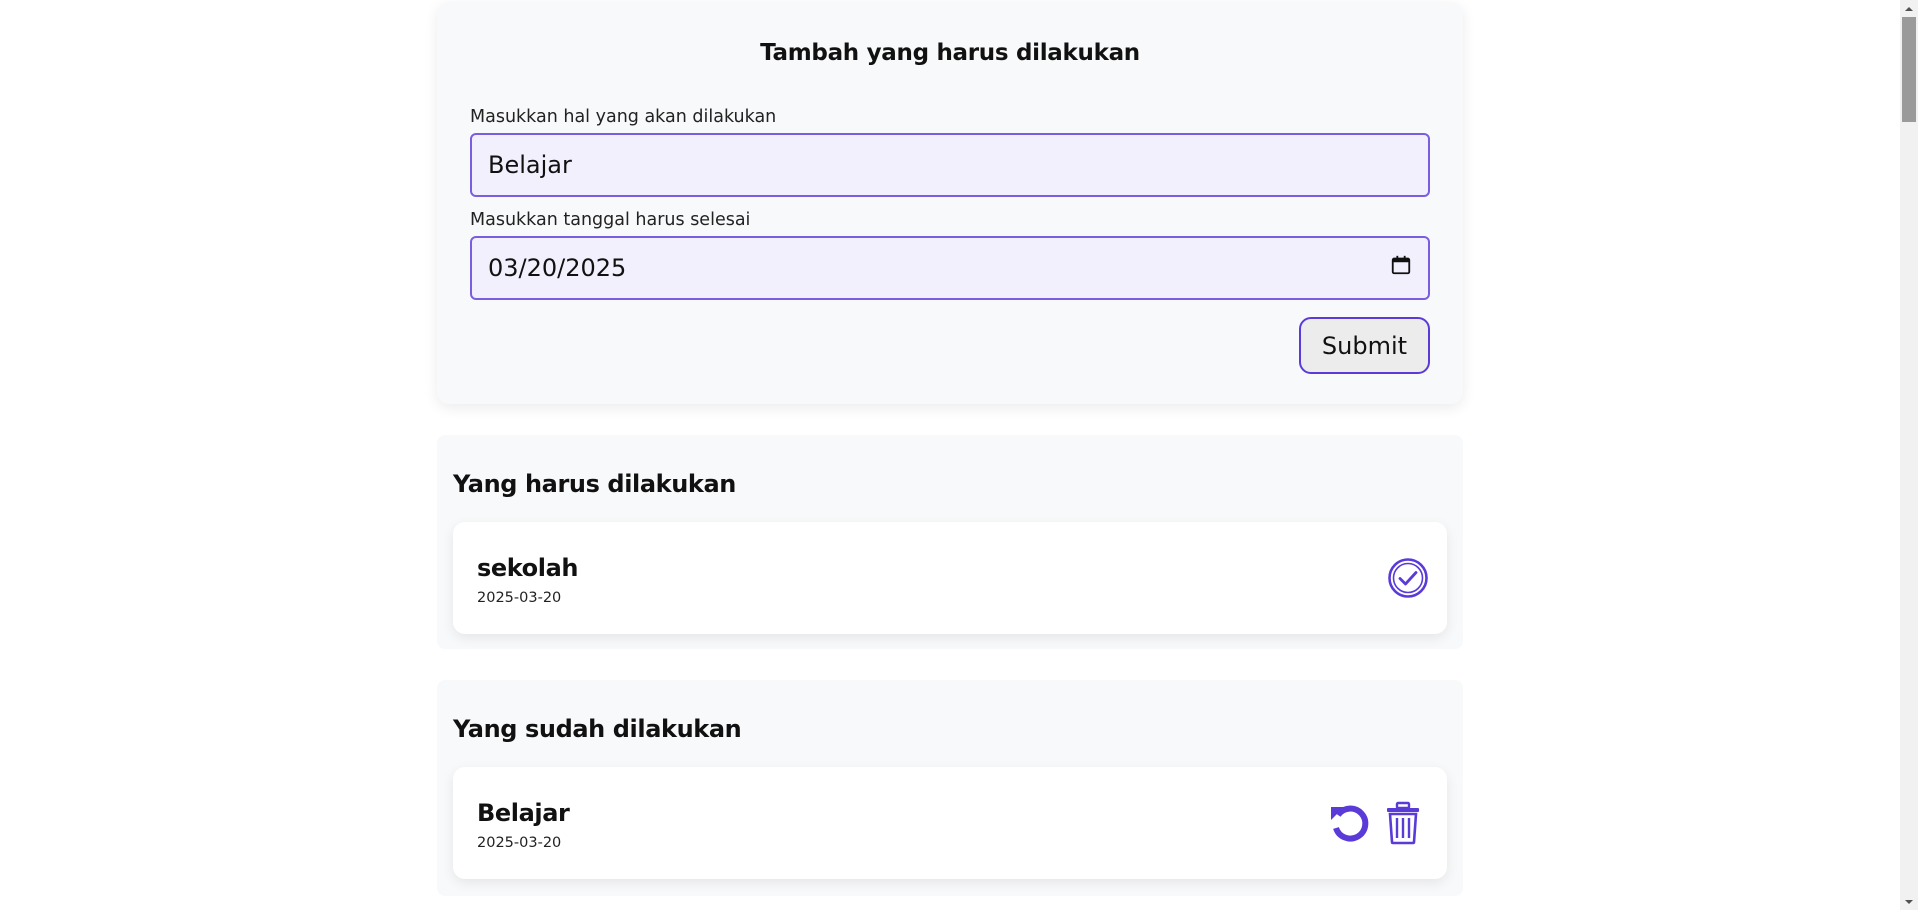 The image size is (1918, 910). I want to click on date-label: Masukkan tanggal harus selesai, so click(610, 220).